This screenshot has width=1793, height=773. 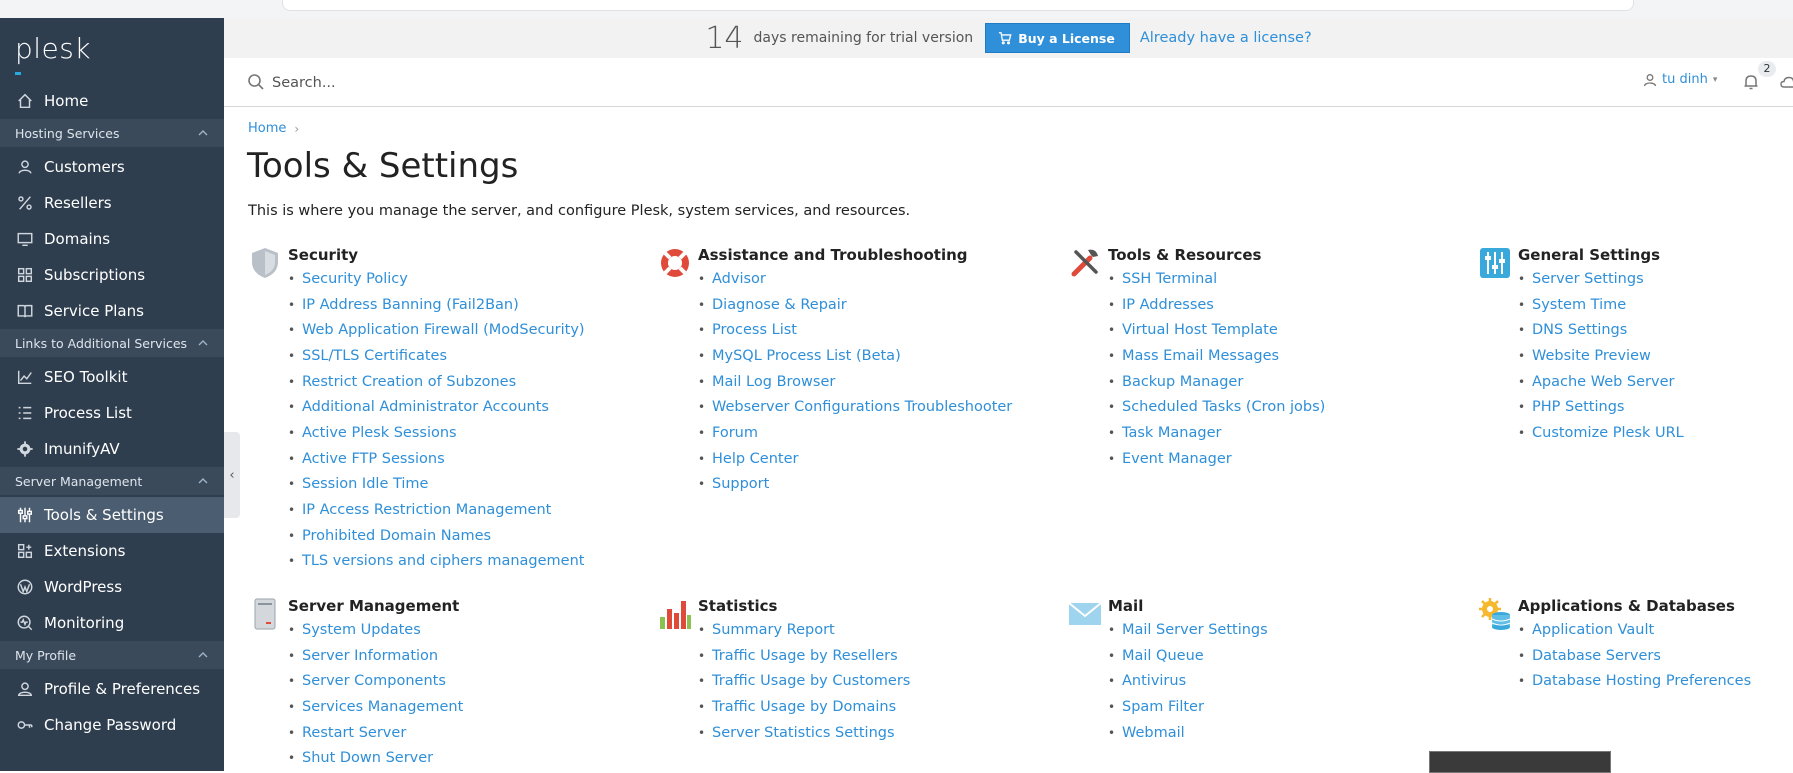 What do you see at coordinates (112, 515) in the screenshot?
I see `sidebar-item-tools-settings: Tools & Settings` at bounding box center [112, 515].